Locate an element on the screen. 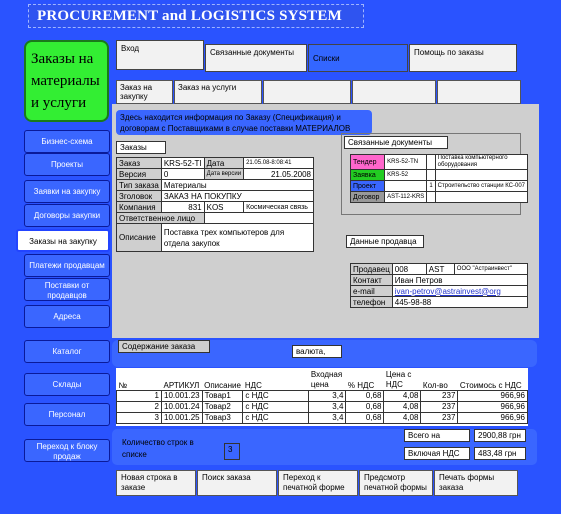  sidebar-item-purchase-orders: Заказы на закупку is located at coordinates (63, 240).